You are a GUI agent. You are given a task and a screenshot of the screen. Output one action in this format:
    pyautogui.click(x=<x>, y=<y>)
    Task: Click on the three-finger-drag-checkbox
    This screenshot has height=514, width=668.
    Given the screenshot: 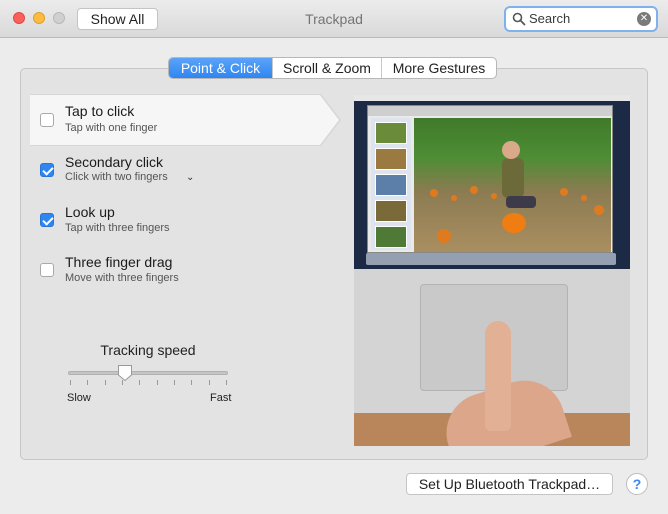 What is the action you would take?
    pyautogui.click(x=47, y=270)
    